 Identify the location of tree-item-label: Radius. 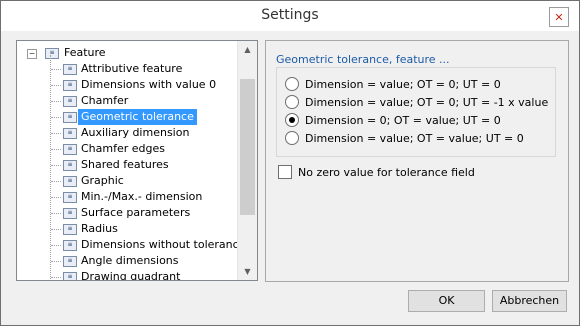
(99, 228).